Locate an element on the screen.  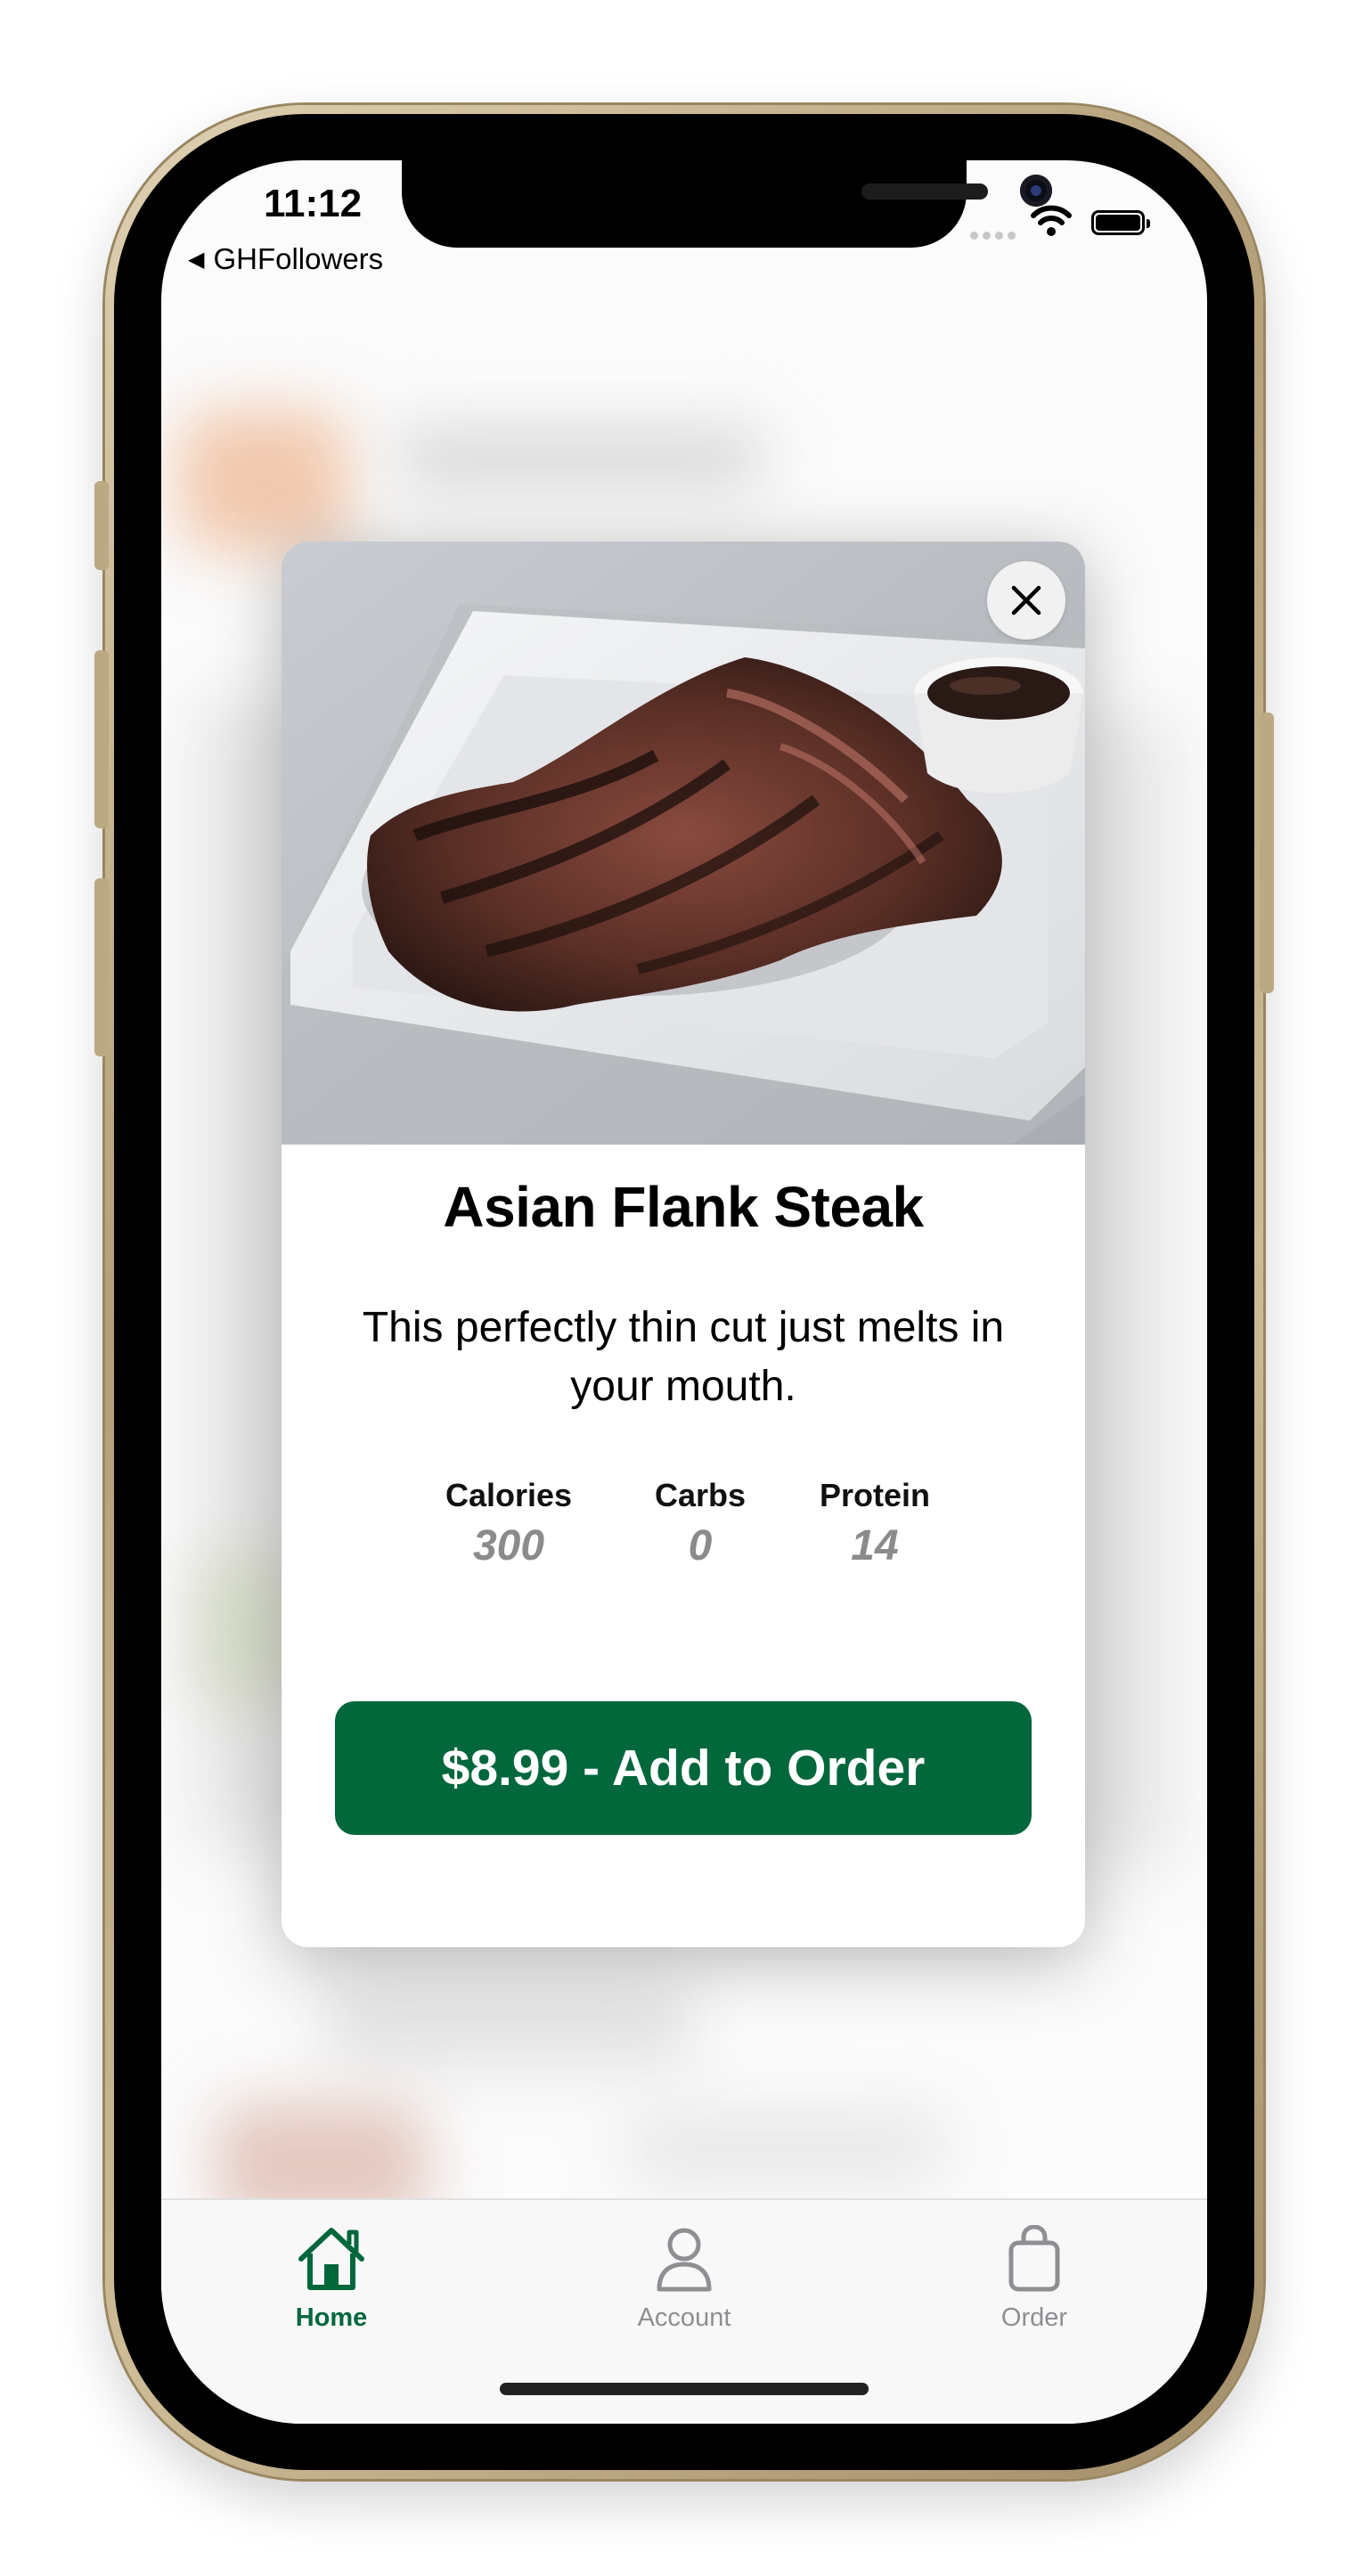
tab-account: Account is located at coordinates (684, 2279).